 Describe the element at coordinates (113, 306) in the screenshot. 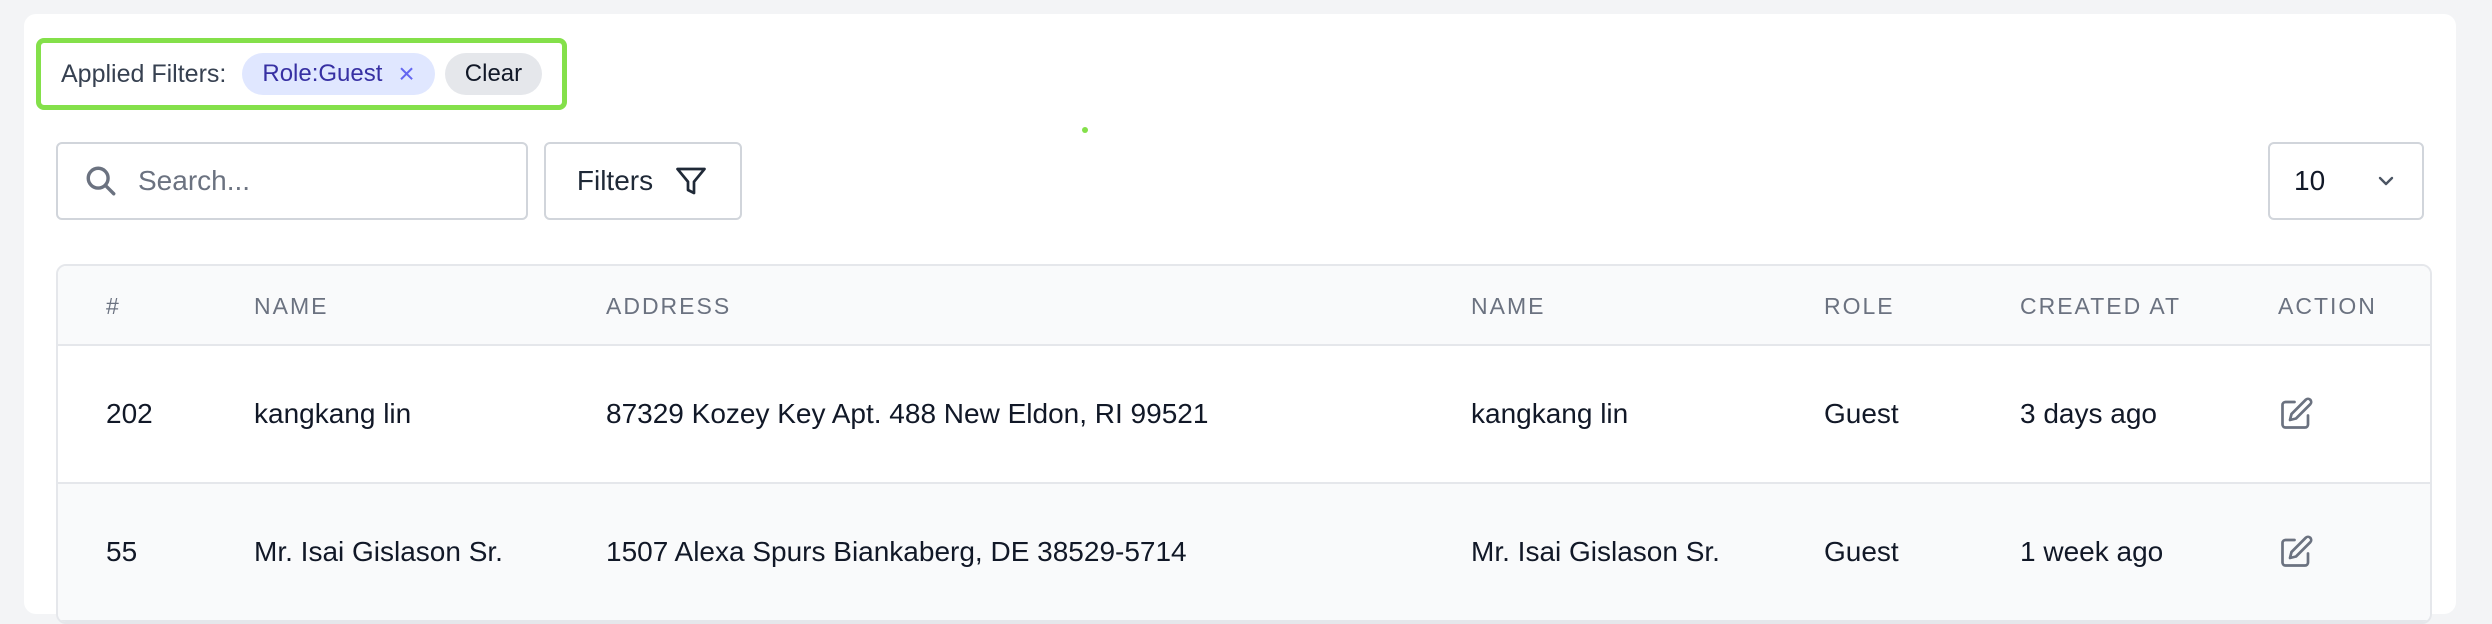

I see `column-header-id: #` at that location.